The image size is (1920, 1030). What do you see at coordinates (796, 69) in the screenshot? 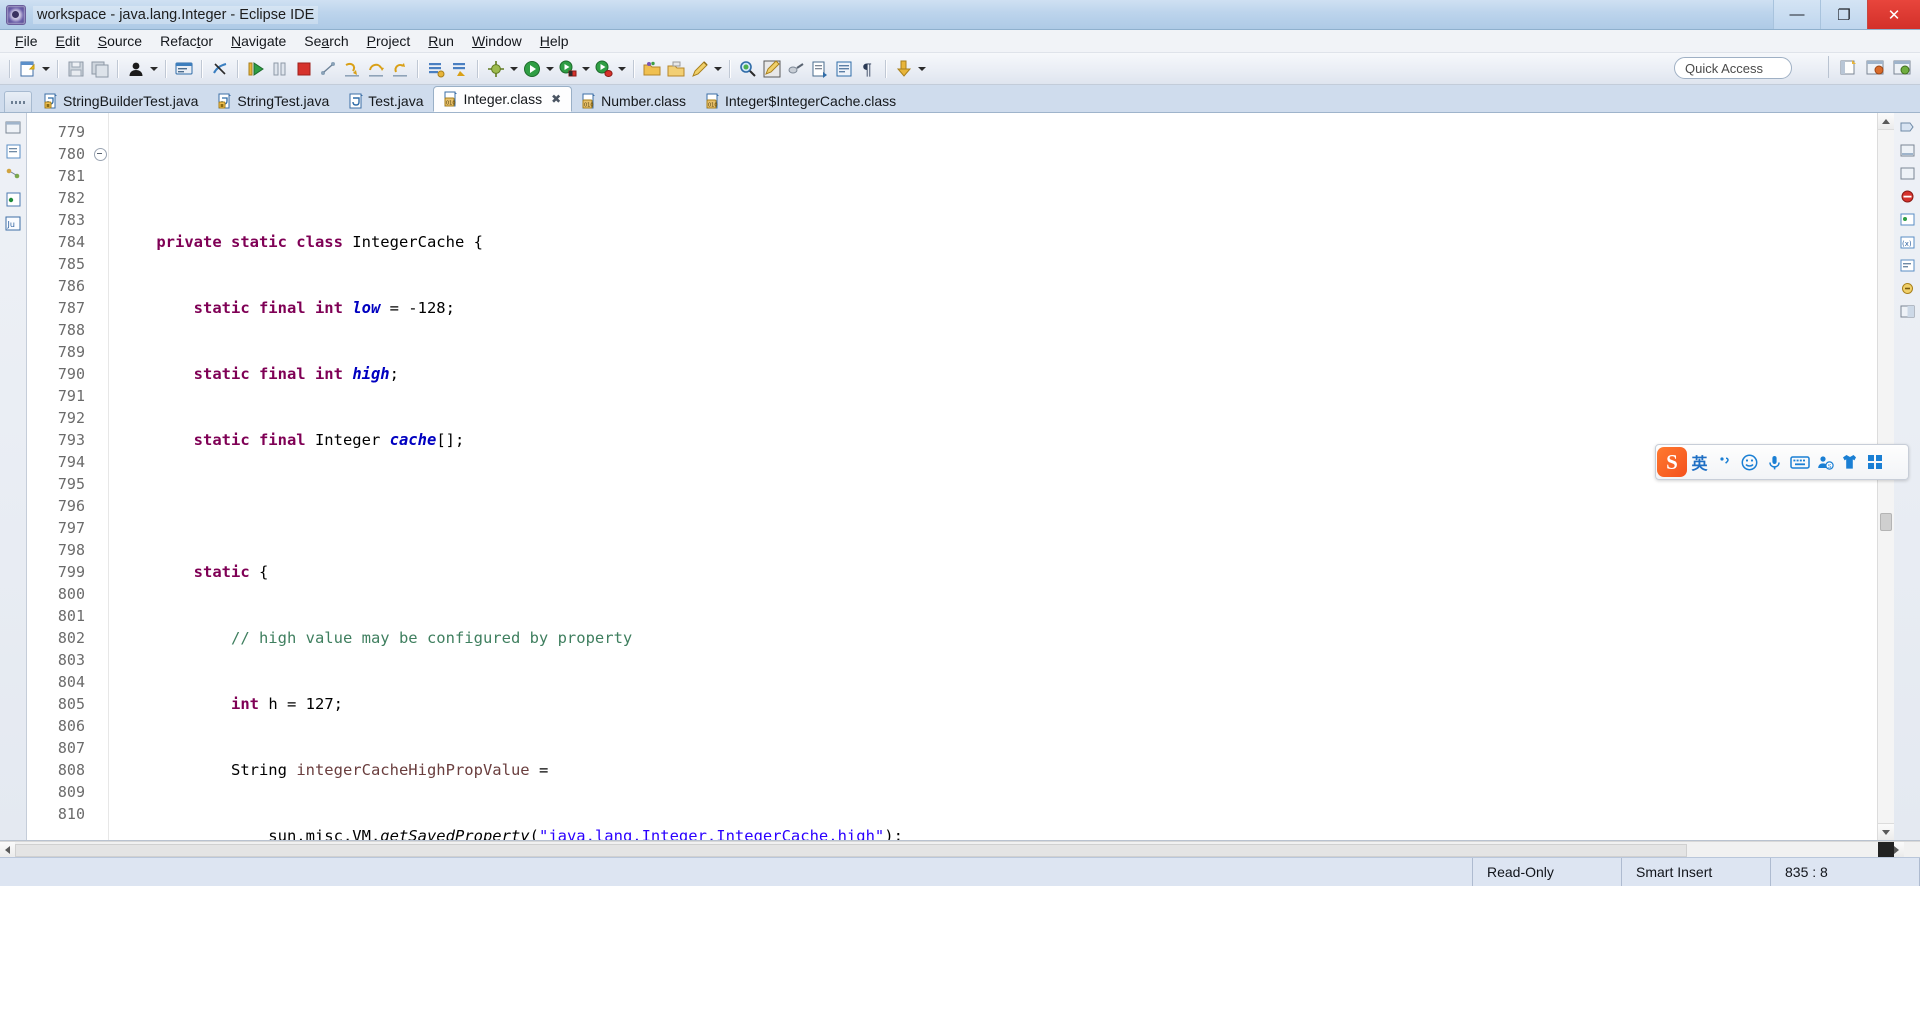
I see `link-icon` at bounding box center [796, 69].